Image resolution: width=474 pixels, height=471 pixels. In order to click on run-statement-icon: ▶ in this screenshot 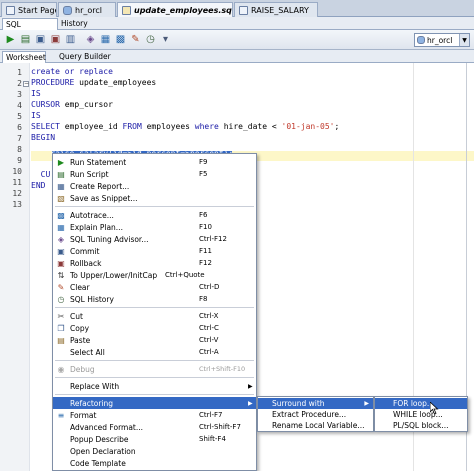, I will do `click(10, 39)`.